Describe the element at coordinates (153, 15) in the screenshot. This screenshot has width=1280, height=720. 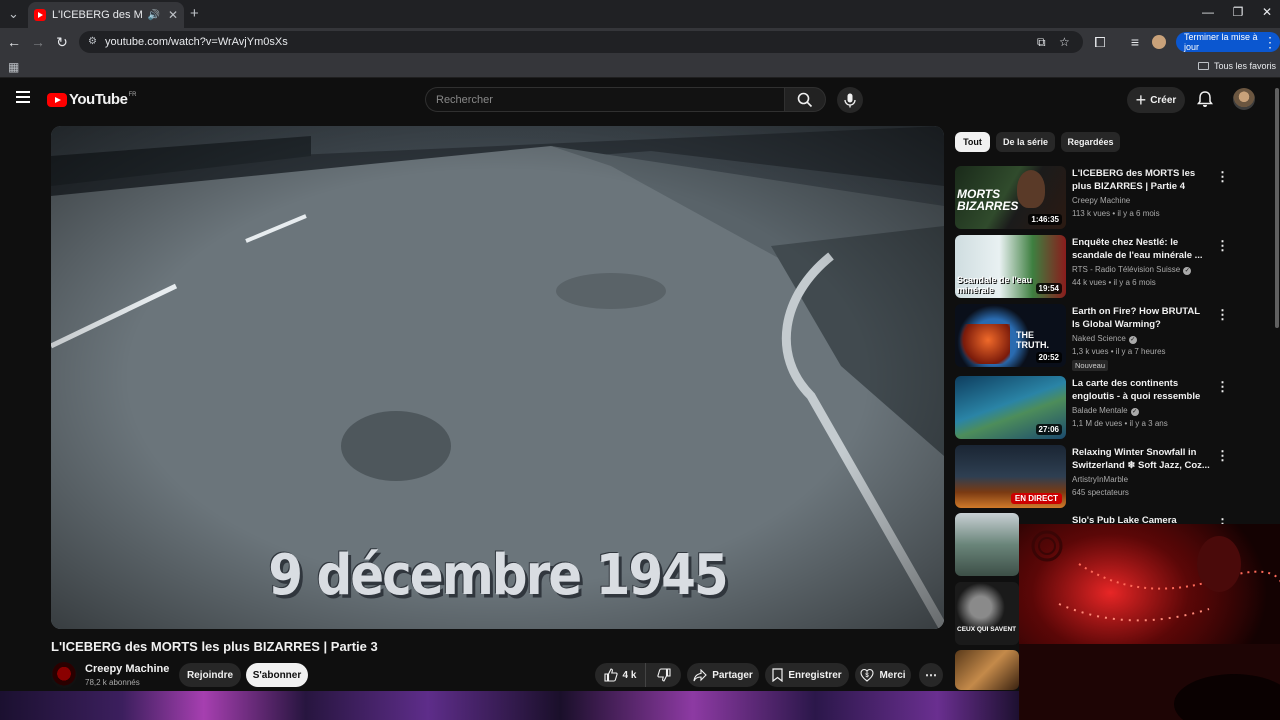
I see `audio-playing-icon: 🔊` at that location.